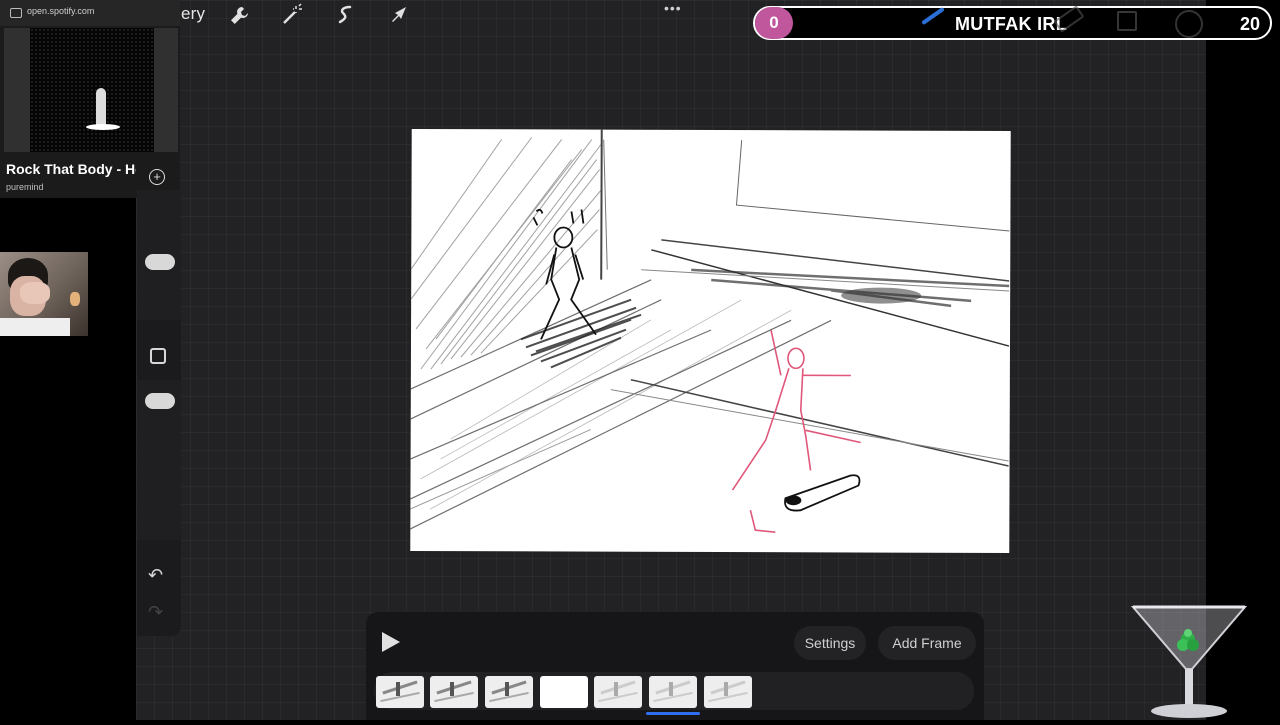 The width and height of the screenshot is (1280, 725). I want to click on album-art, so click(92, 90).